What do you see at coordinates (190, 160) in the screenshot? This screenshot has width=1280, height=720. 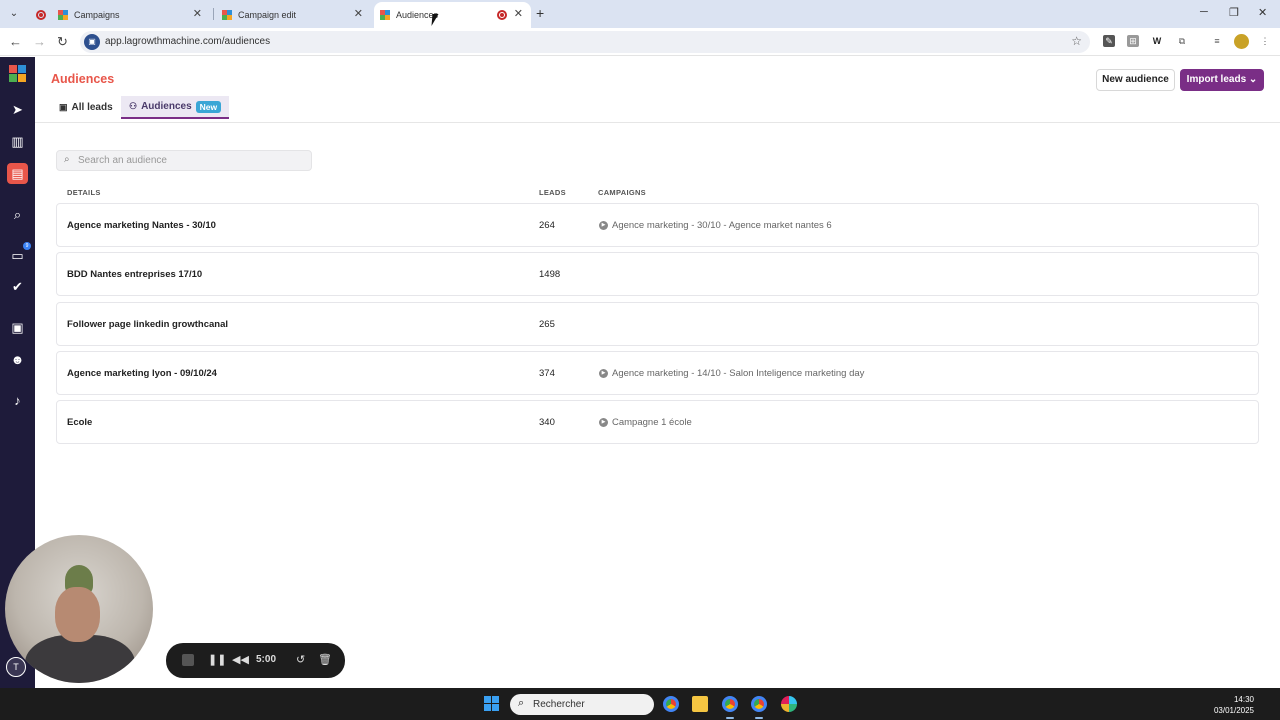 I see `search-input` at bounding box center [190, 160].